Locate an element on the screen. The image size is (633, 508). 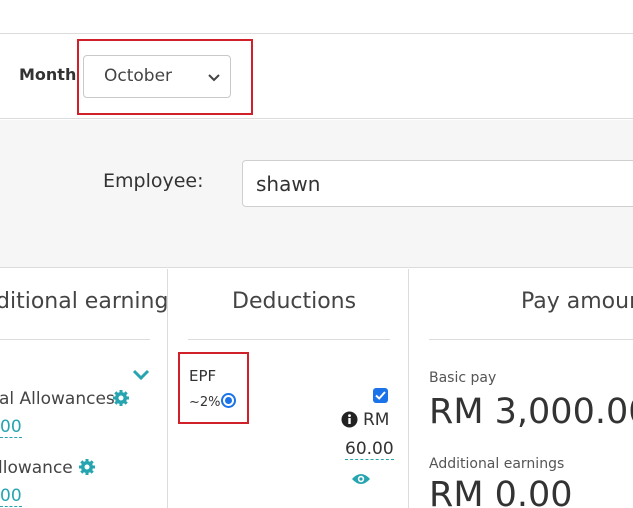
employee-label: Employee: is located at coordinates (153, 181).